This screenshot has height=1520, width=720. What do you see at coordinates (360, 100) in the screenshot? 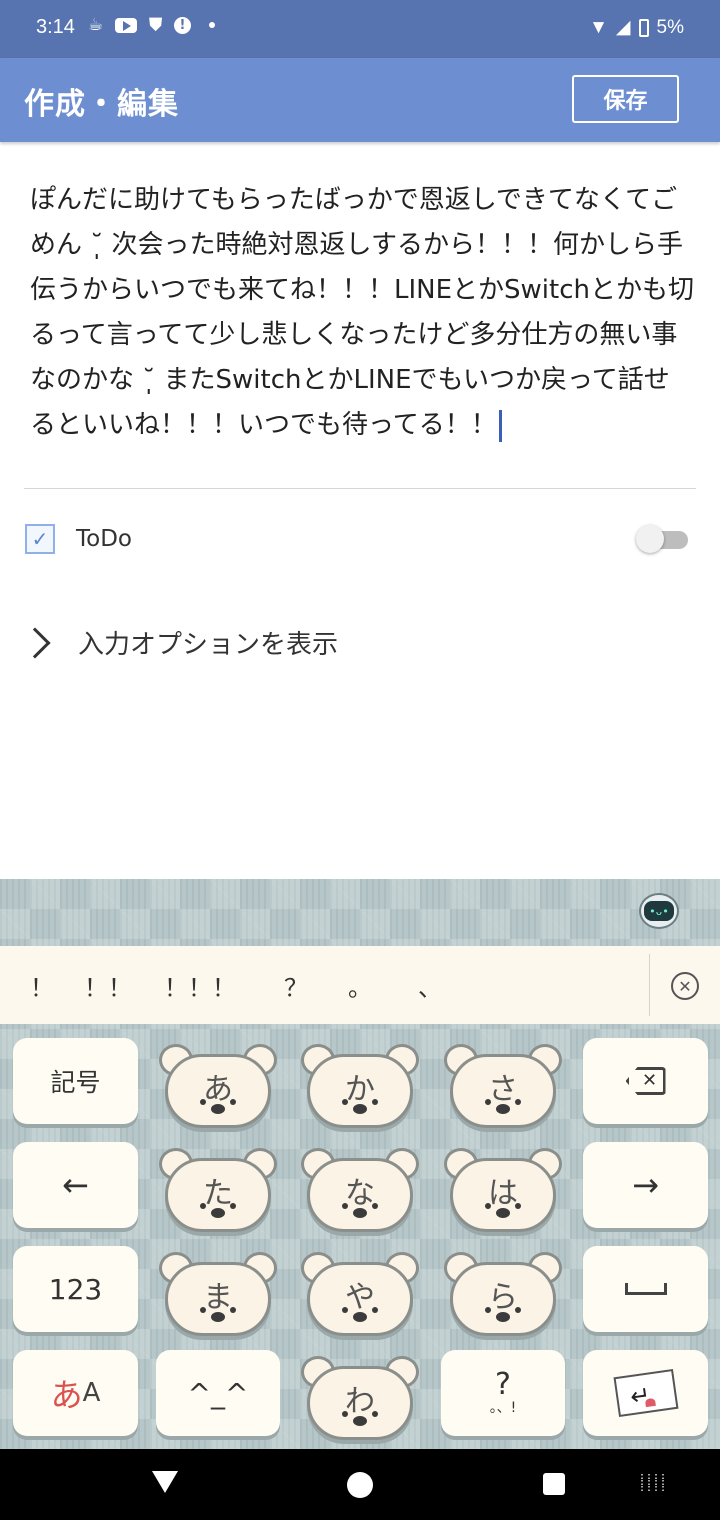
I see `app-bar: 作成・編集 保存` at bounding box center [360, 100].